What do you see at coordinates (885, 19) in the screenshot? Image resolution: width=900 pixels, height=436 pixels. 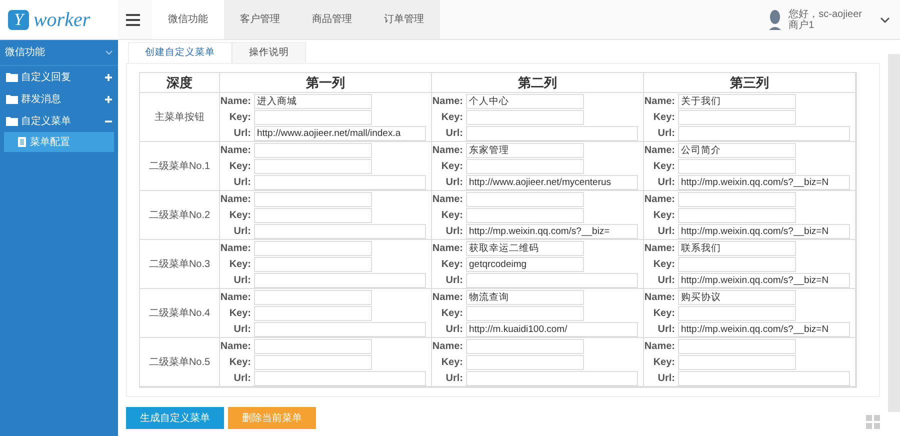 I see `chevron-down-icon` at bounding box center [885, 19].